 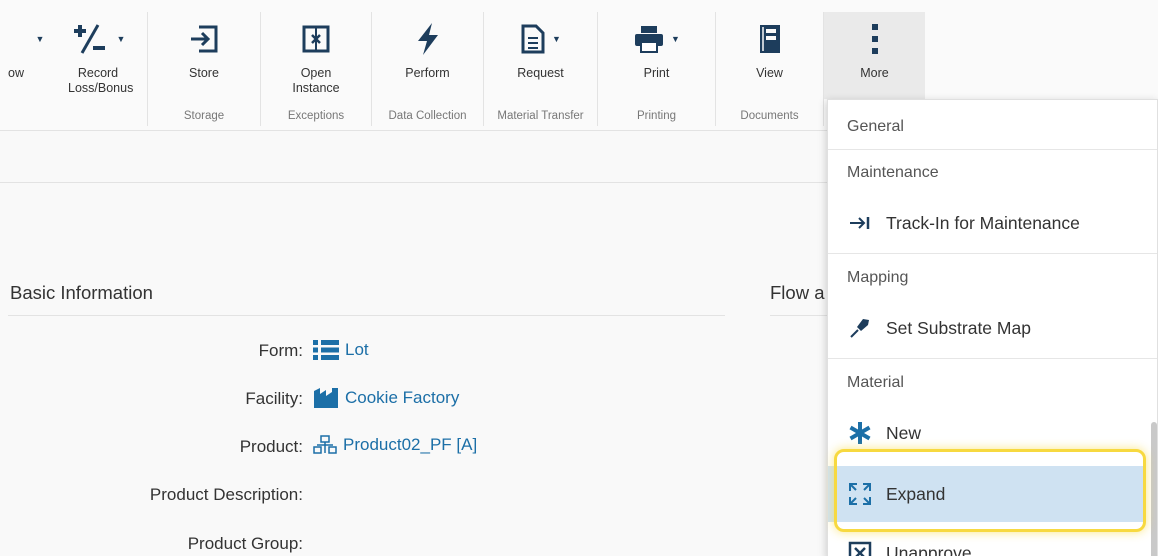 I want to click on more-button: More, so click(x=874, y=55).